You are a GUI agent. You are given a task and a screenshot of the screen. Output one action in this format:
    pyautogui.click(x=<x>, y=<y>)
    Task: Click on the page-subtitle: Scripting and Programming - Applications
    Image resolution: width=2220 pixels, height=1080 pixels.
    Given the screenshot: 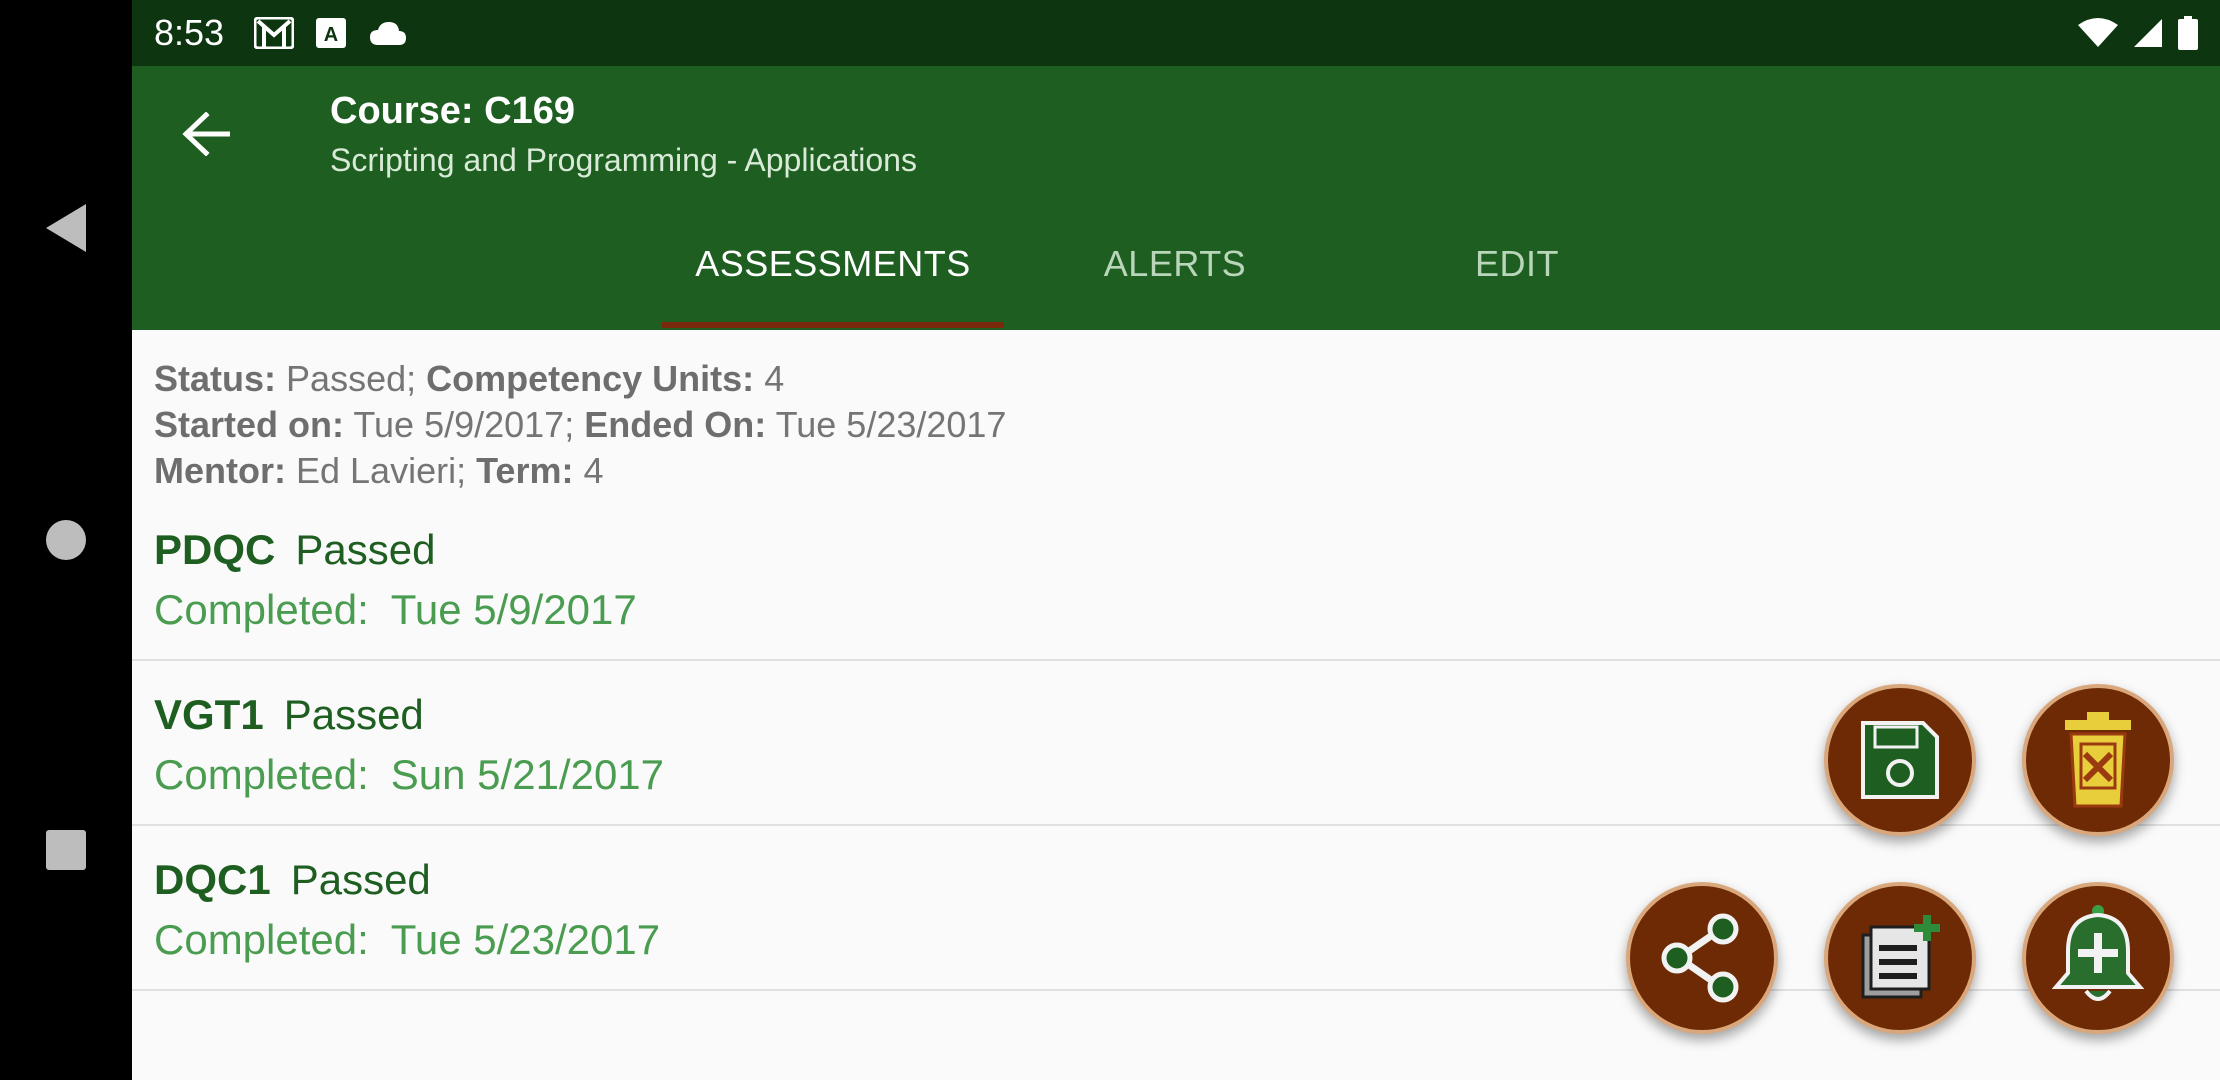 What is the action you would take?
    pyautogui.click(x=623, y=160)
    